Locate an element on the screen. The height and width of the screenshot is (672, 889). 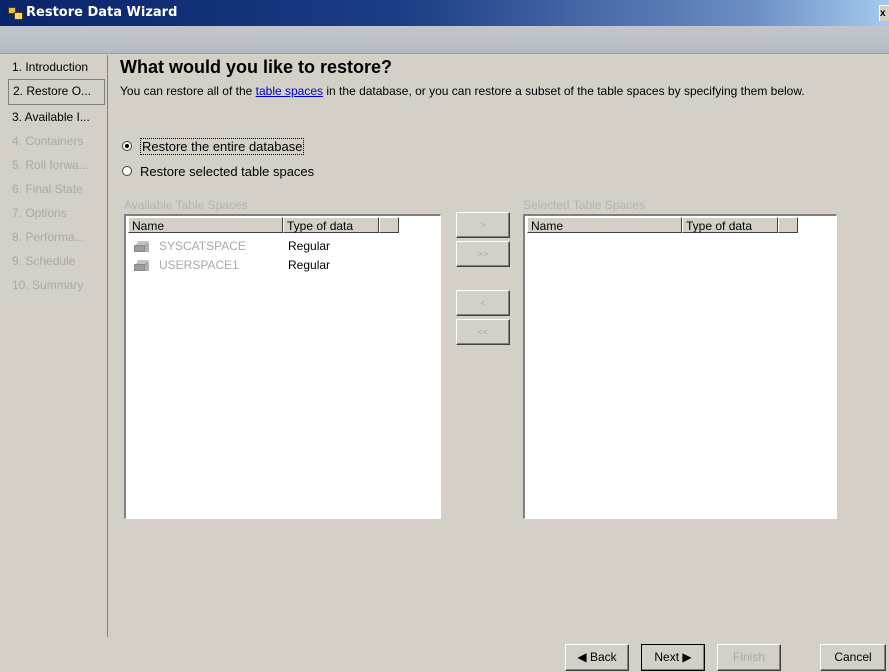
nav-step-final-state: 6. Final State is located at coordinates (57, 189).